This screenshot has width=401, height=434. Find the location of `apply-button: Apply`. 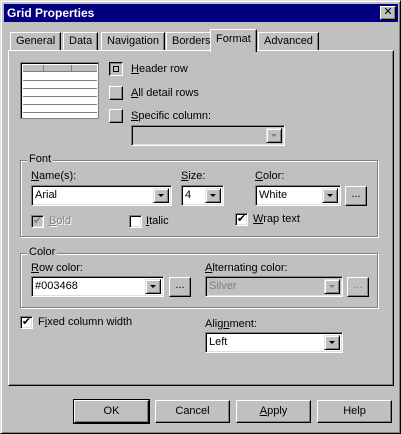

apply-button: Apply is located at coordinates (273, 411).